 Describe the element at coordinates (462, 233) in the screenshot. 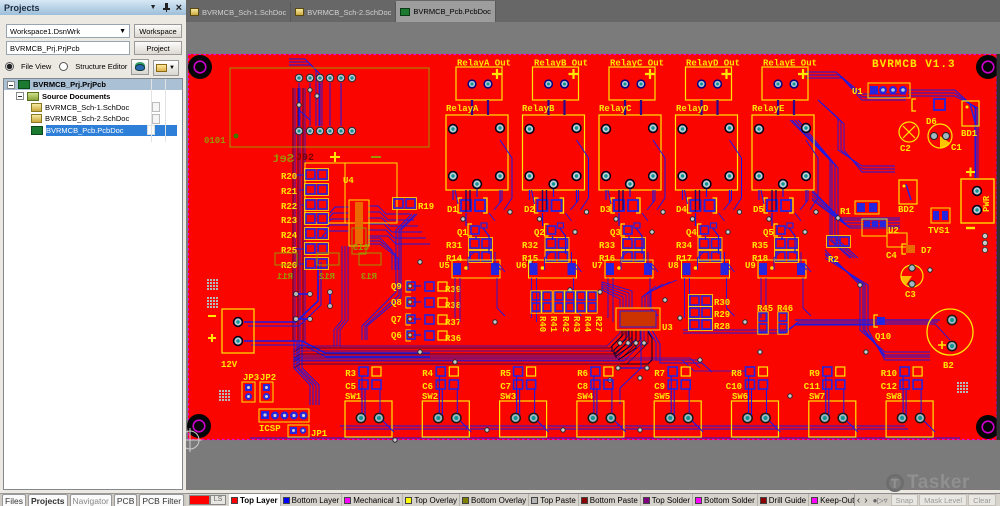

I see `svg-text: Q1` at that location.